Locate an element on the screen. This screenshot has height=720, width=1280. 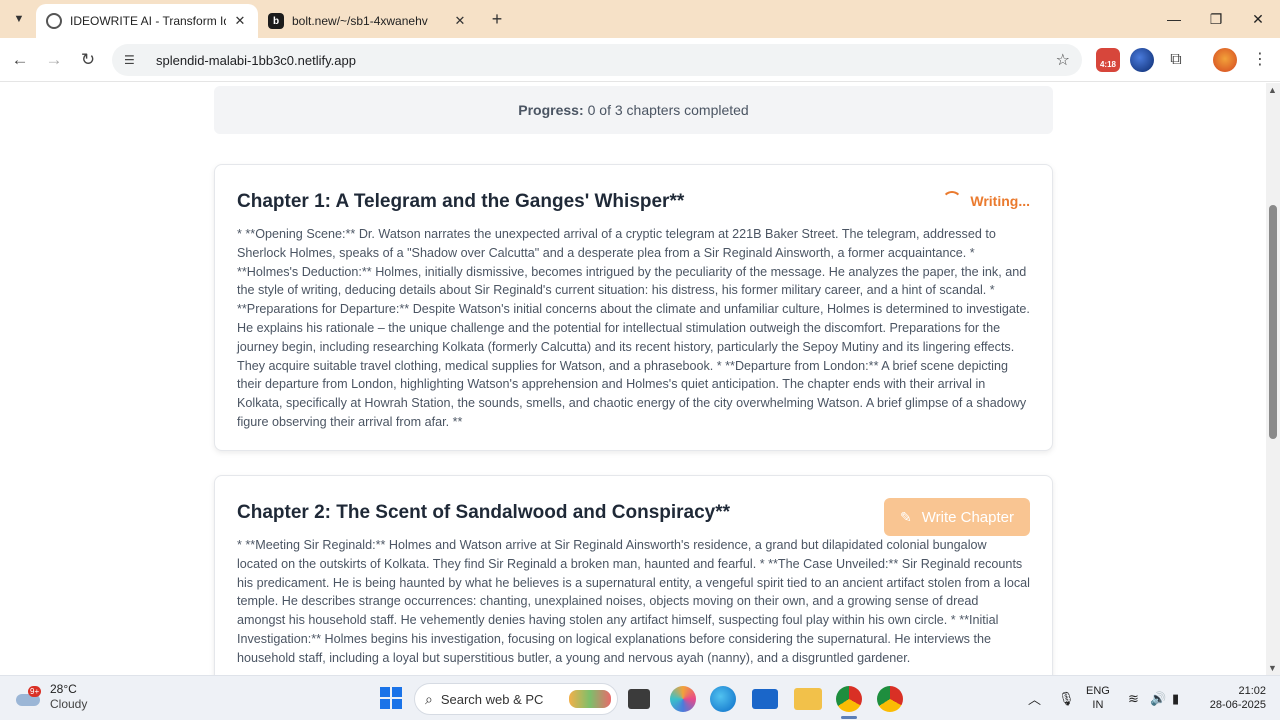
back-icon: ← is located at coordinates (20, 60).